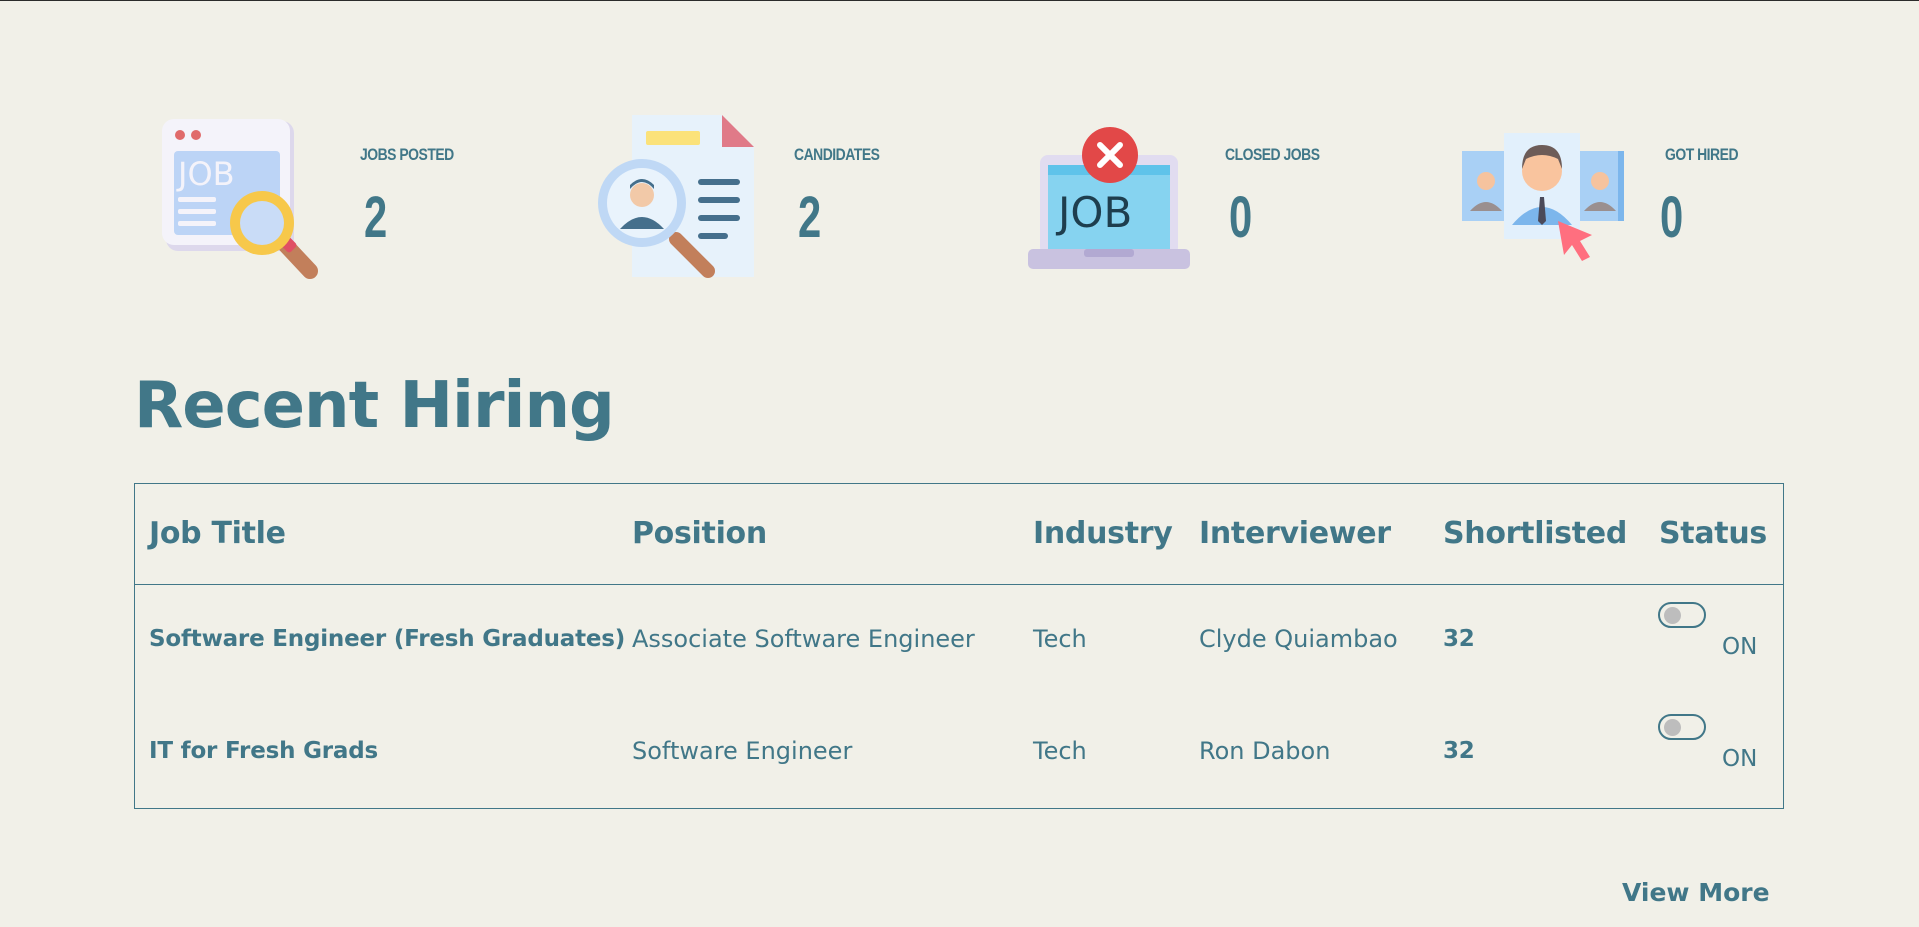 The width and height of the screenshot is (1919, 927). What do you see at coordinates (803, 639) in the screenshot?
I see `cell-position: Associate Software Engineer` at bounding box center [803, 639].